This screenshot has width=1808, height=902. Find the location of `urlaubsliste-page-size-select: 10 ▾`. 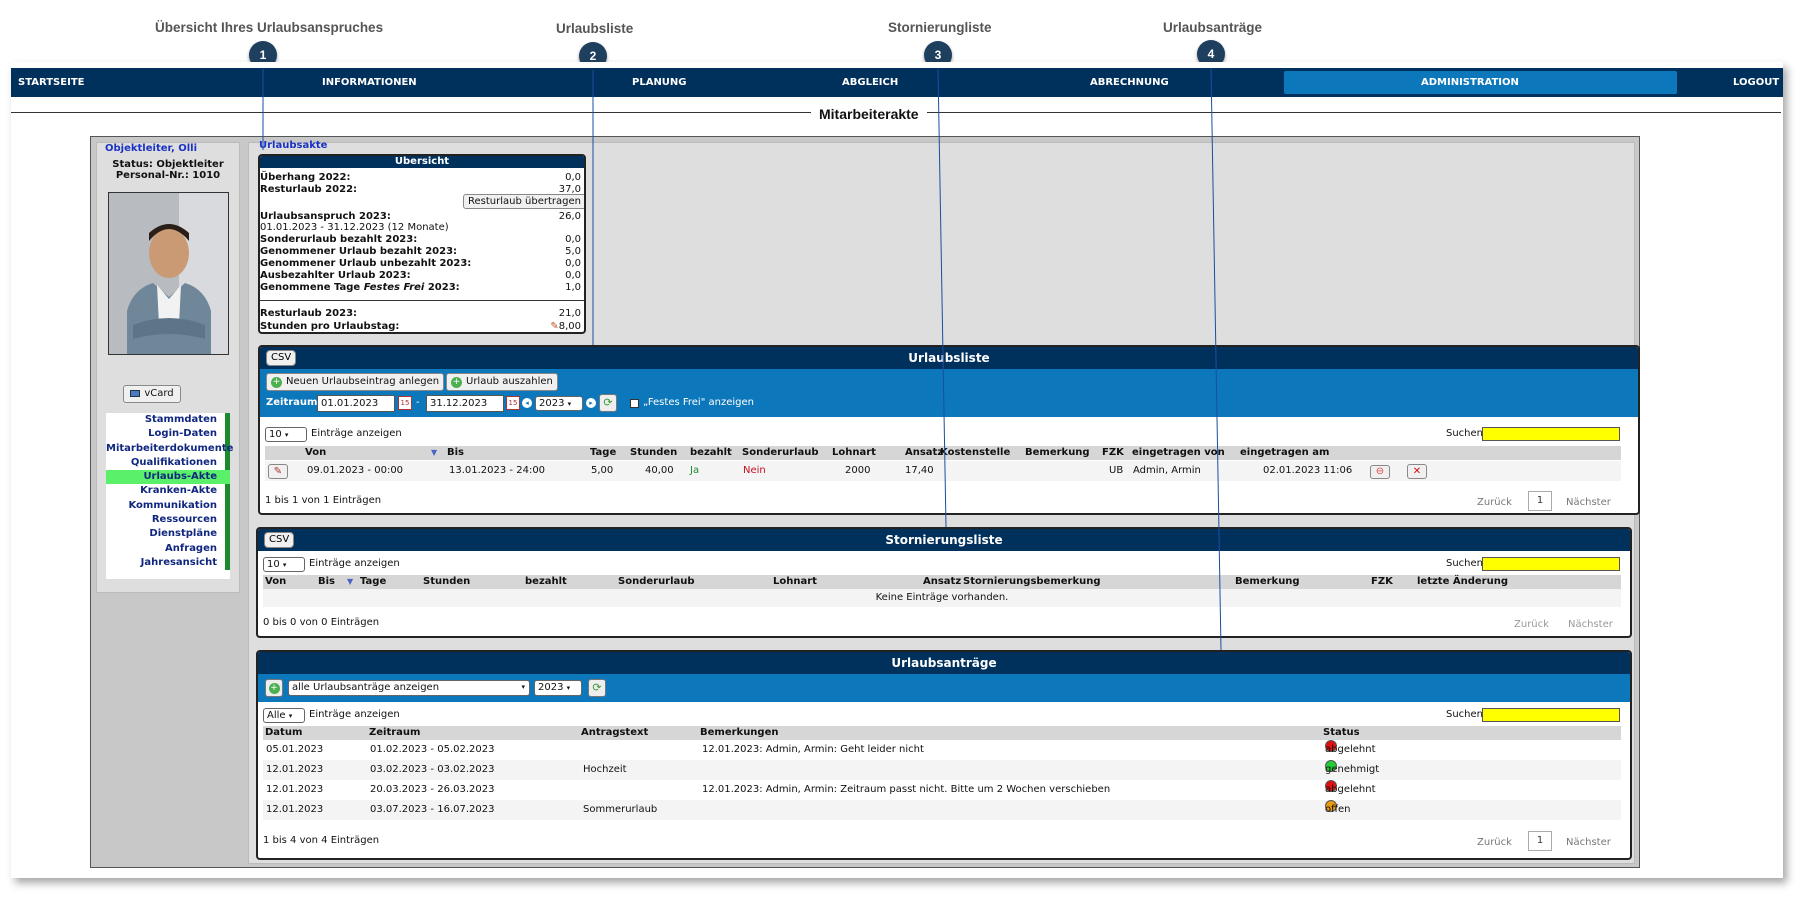

urlaubsliste-page-size-select: 10 ▾ is located at coordinates (286, 434).